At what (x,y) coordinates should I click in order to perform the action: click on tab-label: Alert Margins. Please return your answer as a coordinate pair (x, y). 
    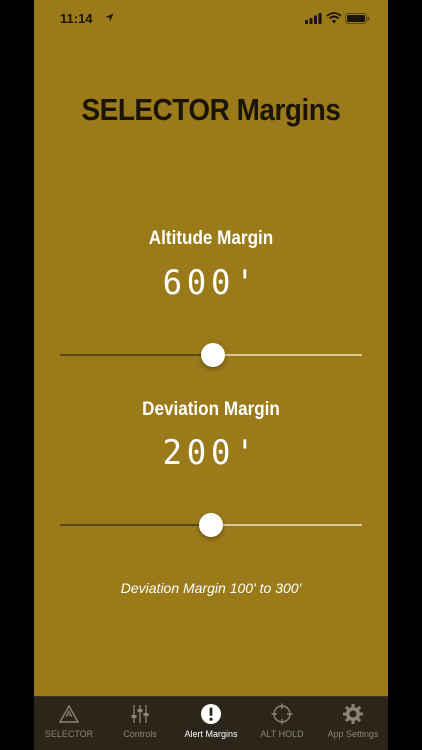
    Looking at the image, I should click on (211, 734).